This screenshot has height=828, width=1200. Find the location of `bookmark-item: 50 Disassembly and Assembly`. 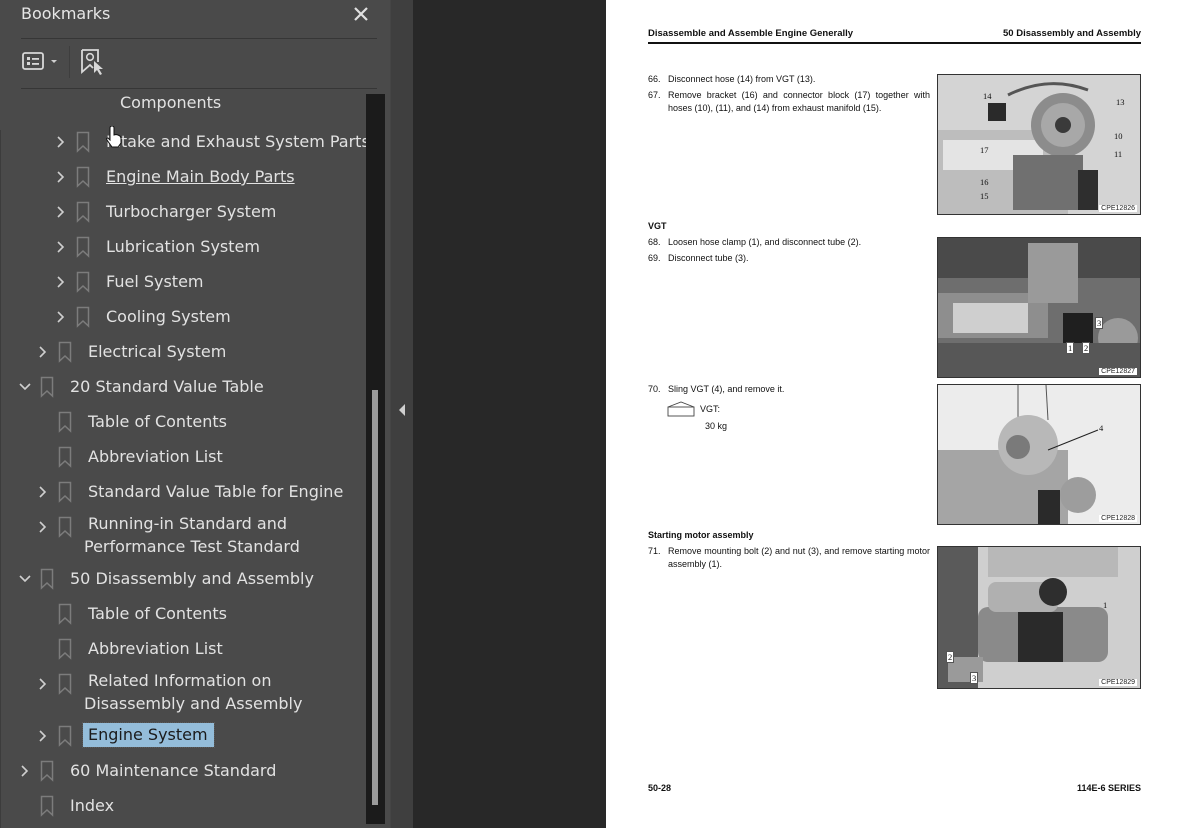

bookmark-item: 50 Disassembly and Assembly is located at coordinates (183, 580).